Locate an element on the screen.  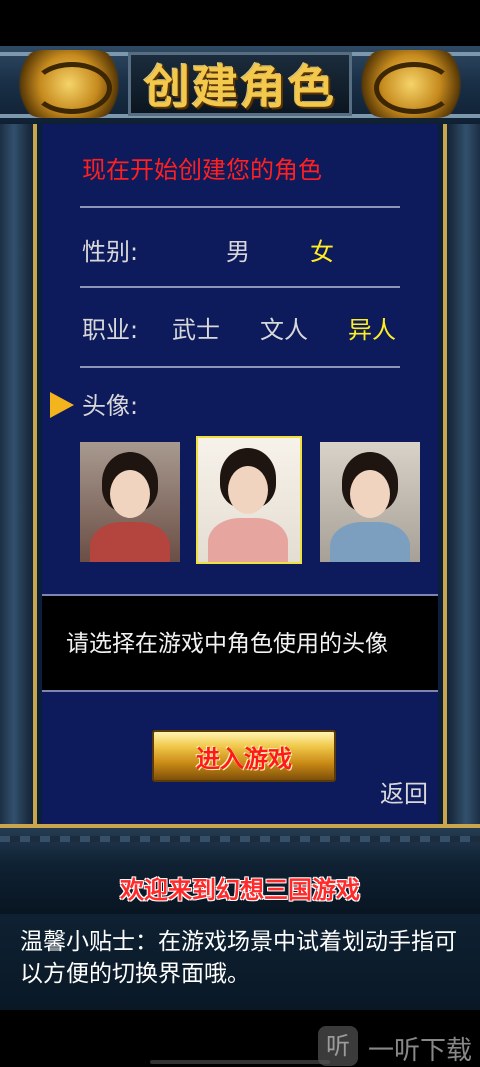
title-plate: 创建角色 is located at coordinates (240, 84).